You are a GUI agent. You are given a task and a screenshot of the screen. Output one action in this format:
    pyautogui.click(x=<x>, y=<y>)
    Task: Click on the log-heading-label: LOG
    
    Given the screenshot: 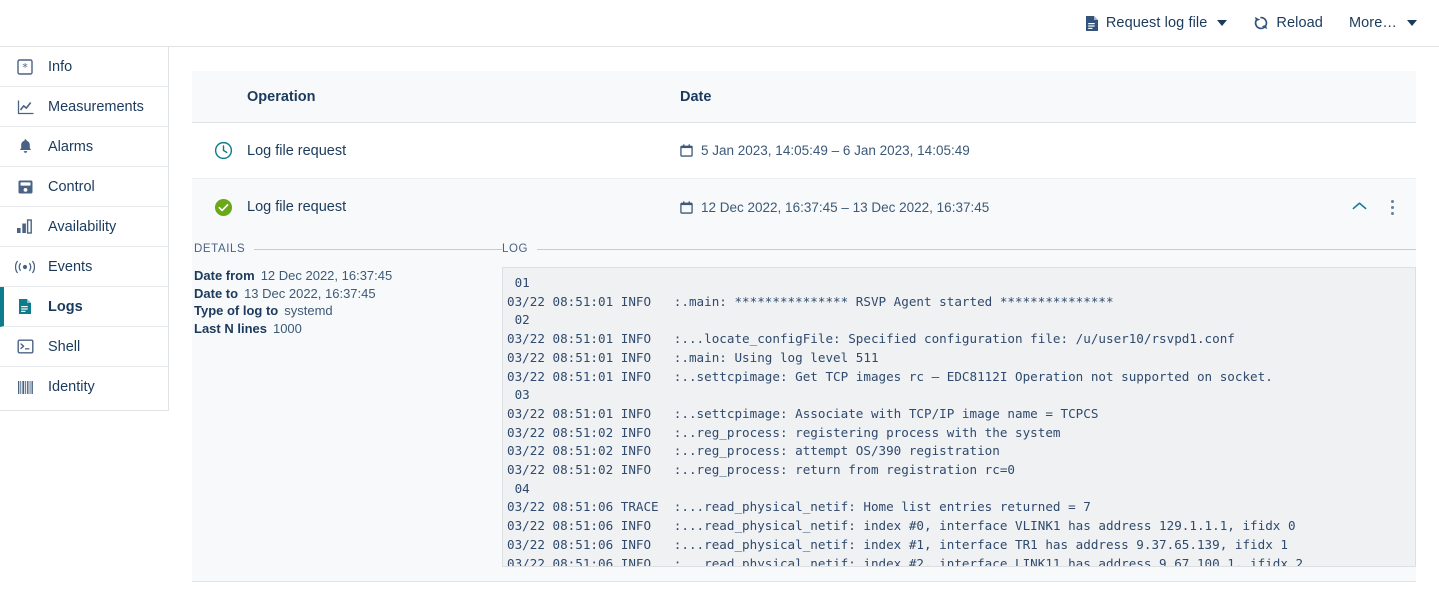 What is the action you would take?
    pyautogui.click(x=515, y=249)
    